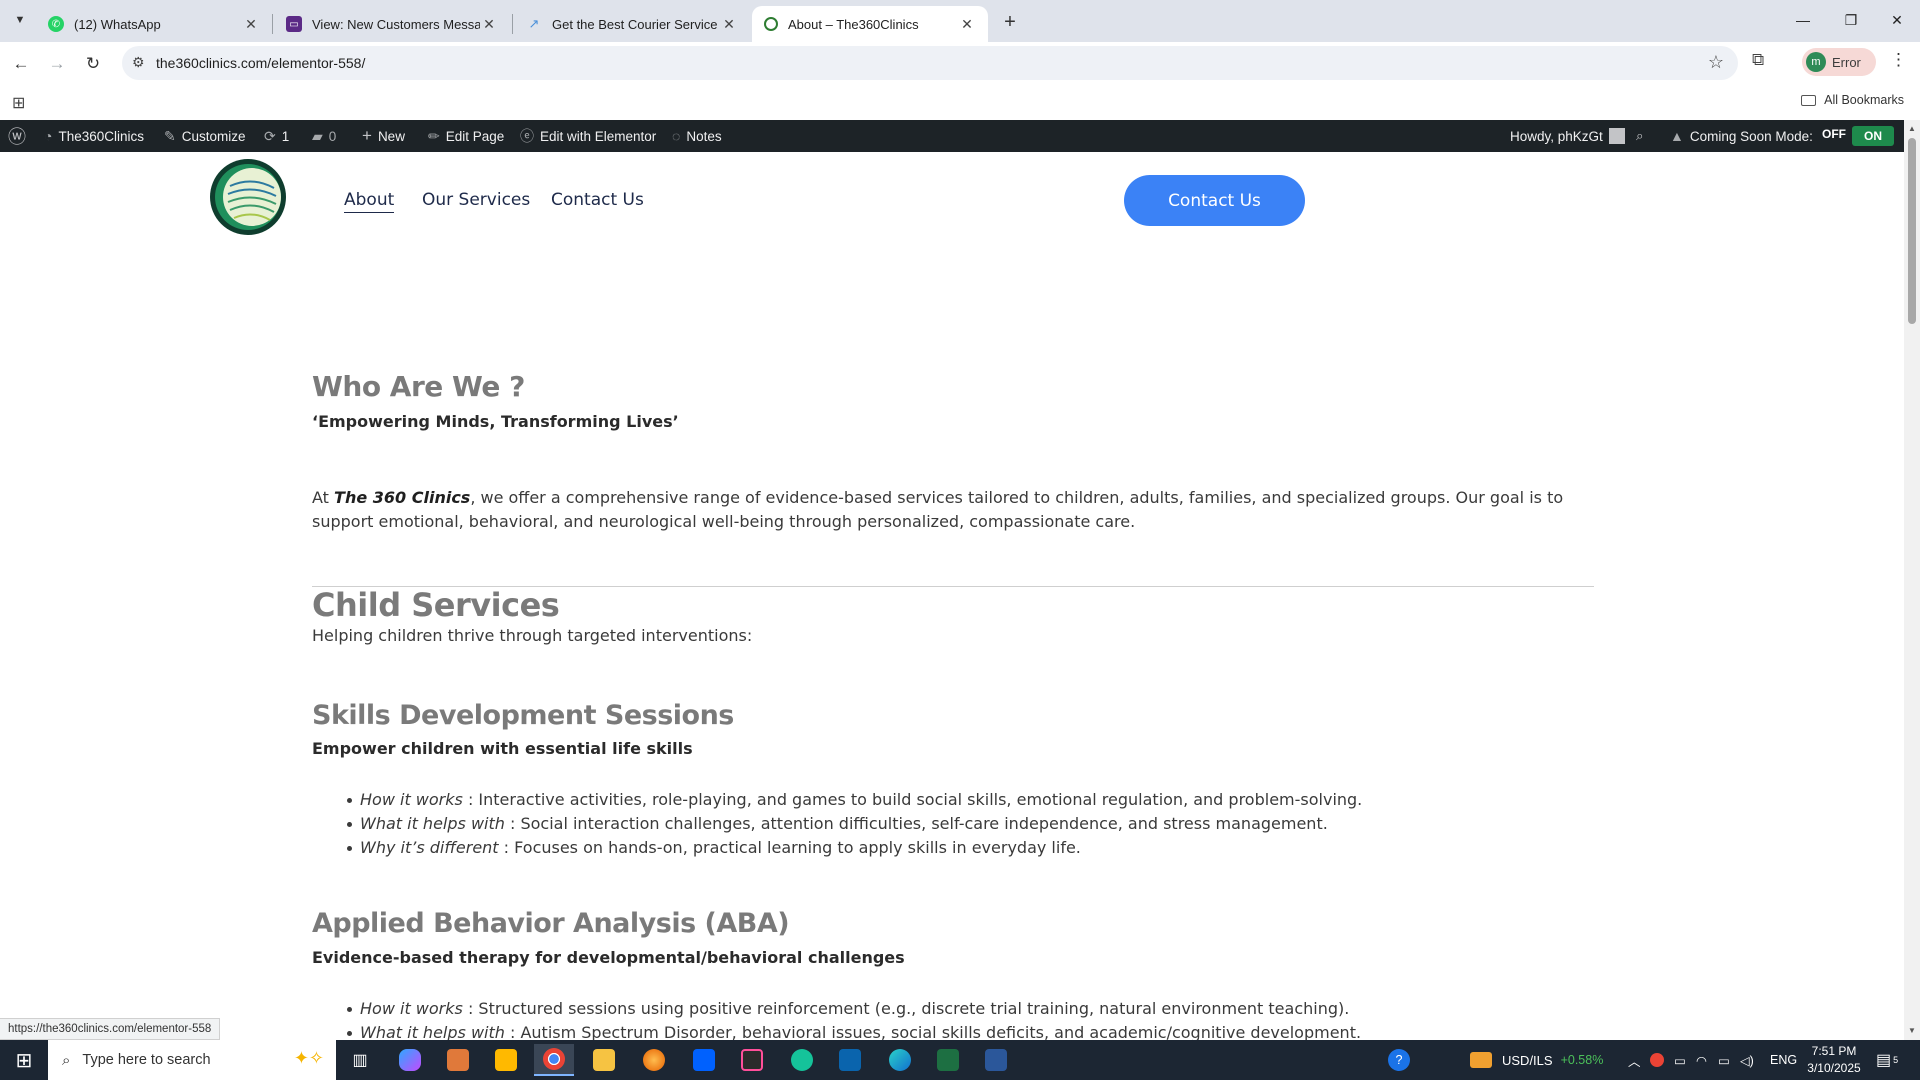 This screenshot has width=1920, height=1080. I want to click on tab-separator, so click(272, 24).